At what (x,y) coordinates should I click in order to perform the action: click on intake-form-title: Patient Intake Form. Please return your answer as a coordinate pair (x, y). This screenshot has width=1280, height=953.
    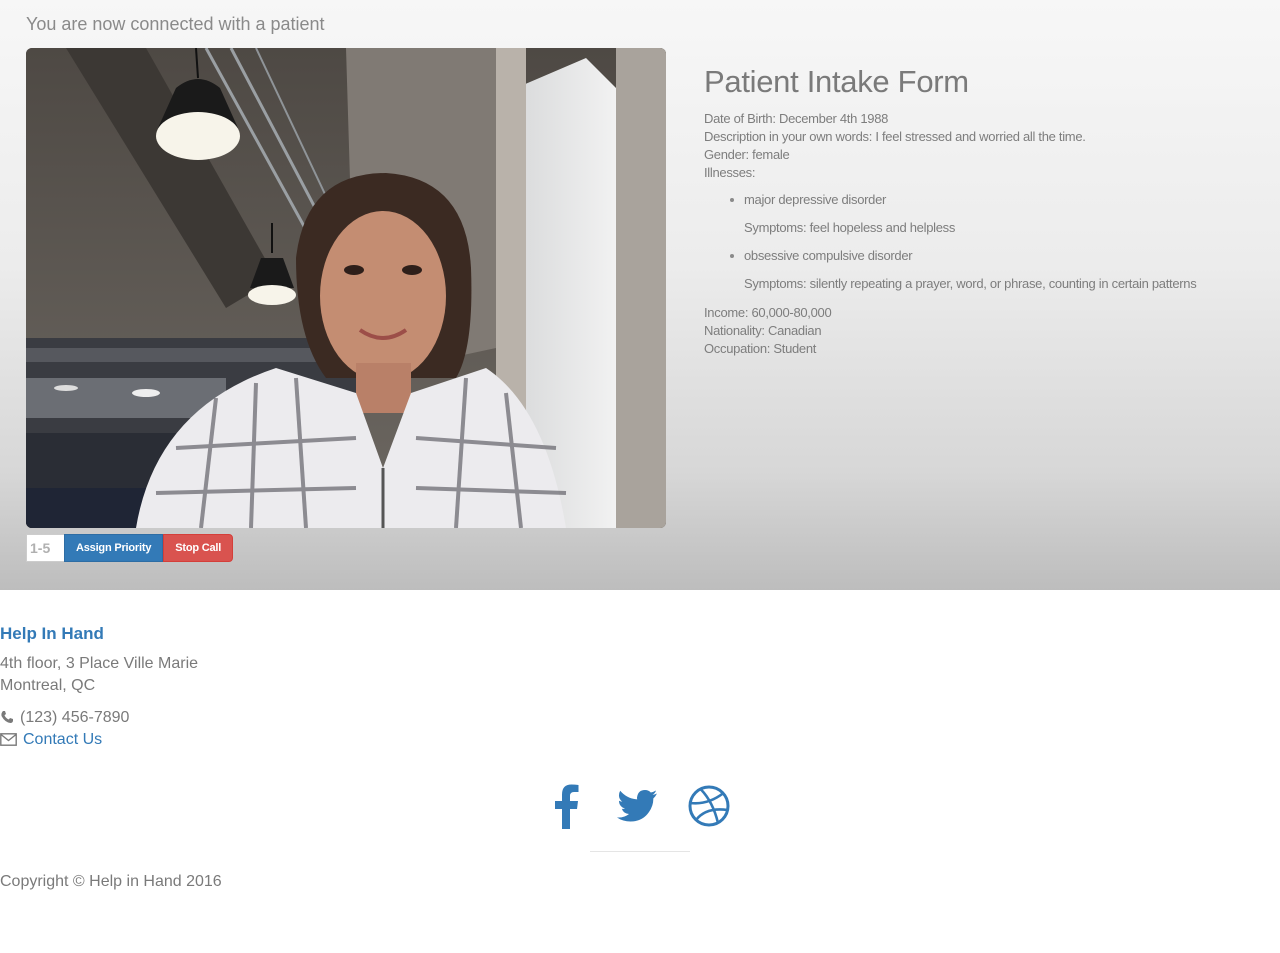
    Looking at the image, I should click on (836, 81).